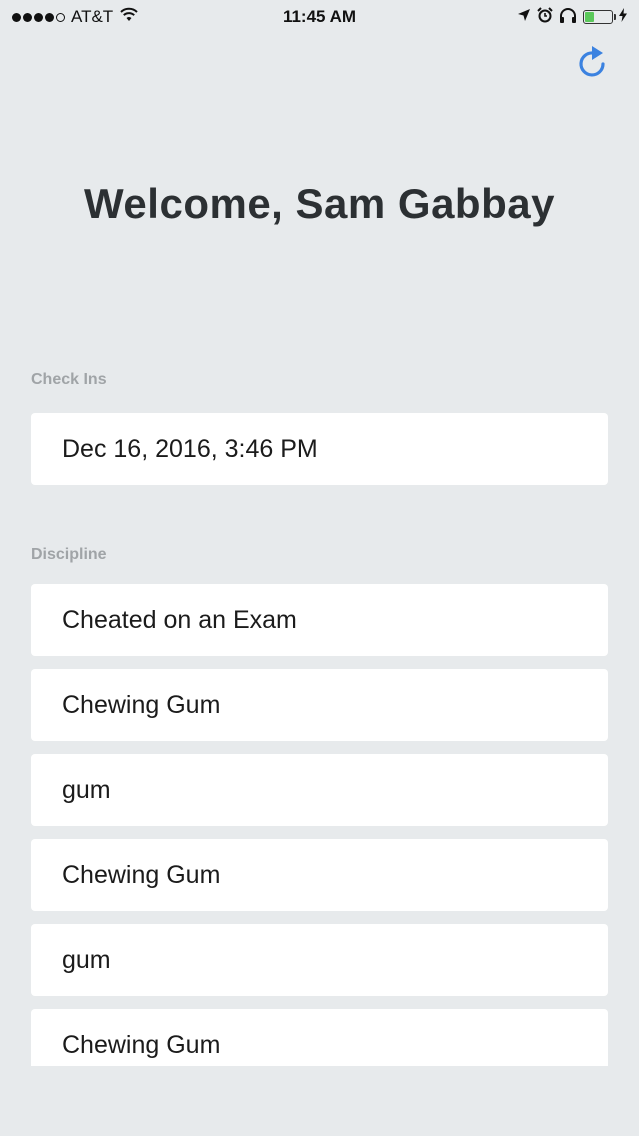  What do you see at coordinates (319, 449) in the screenshot?
I see `check-in-item: Dec 16, 2016, 3:46 PM` at bounding box center [319, 449].